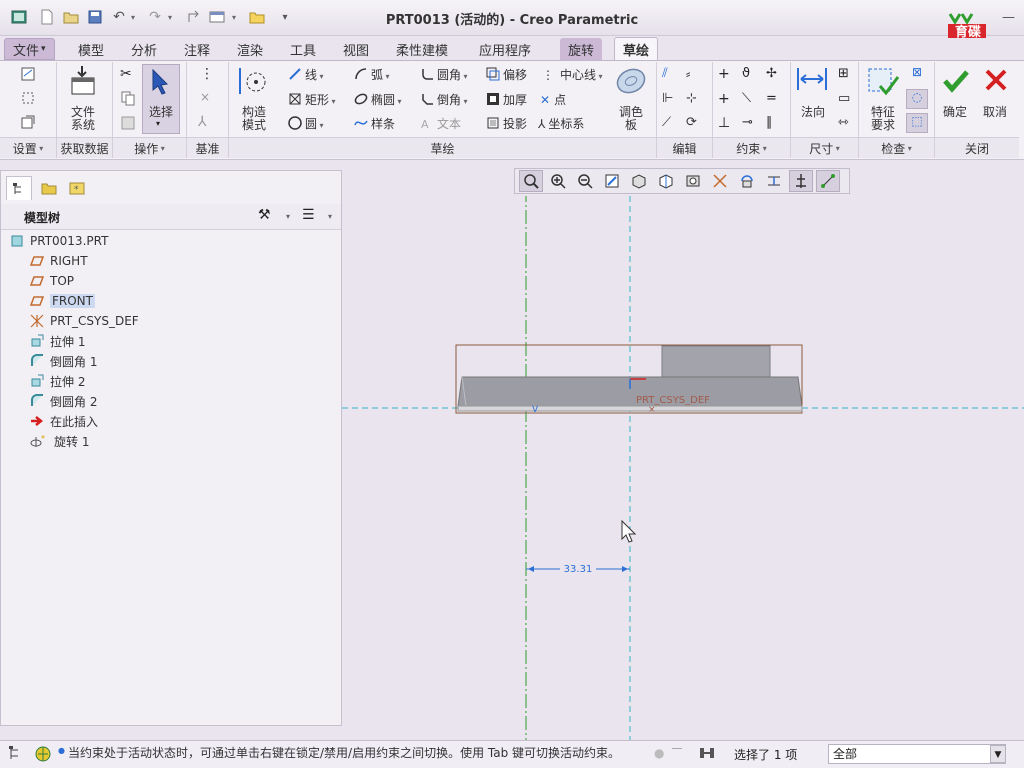  Describe the element at coordinates (506, 99) in the screenshot. I see `thicken-tool: 加厚` at that location.